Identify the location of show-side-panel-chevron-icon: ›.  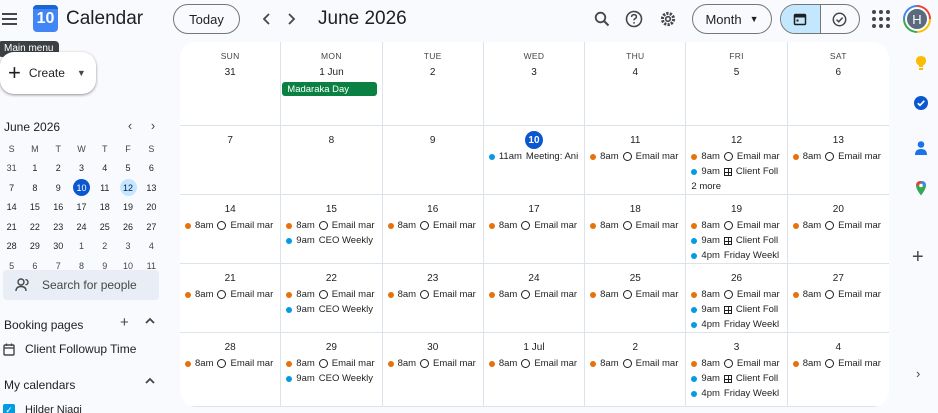
(918, 373).